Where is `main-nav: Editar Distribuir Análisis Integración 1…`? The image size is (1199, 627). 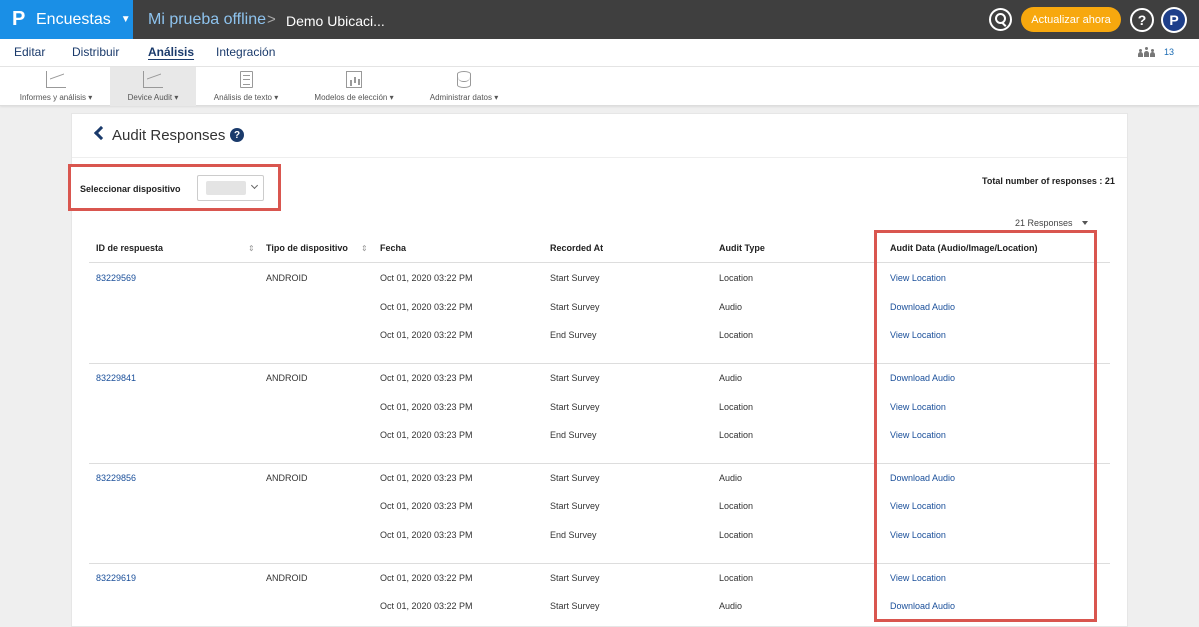
main-nav: Editar Distribuir Análisis Integración 1… is located at coordinates (599, 53).